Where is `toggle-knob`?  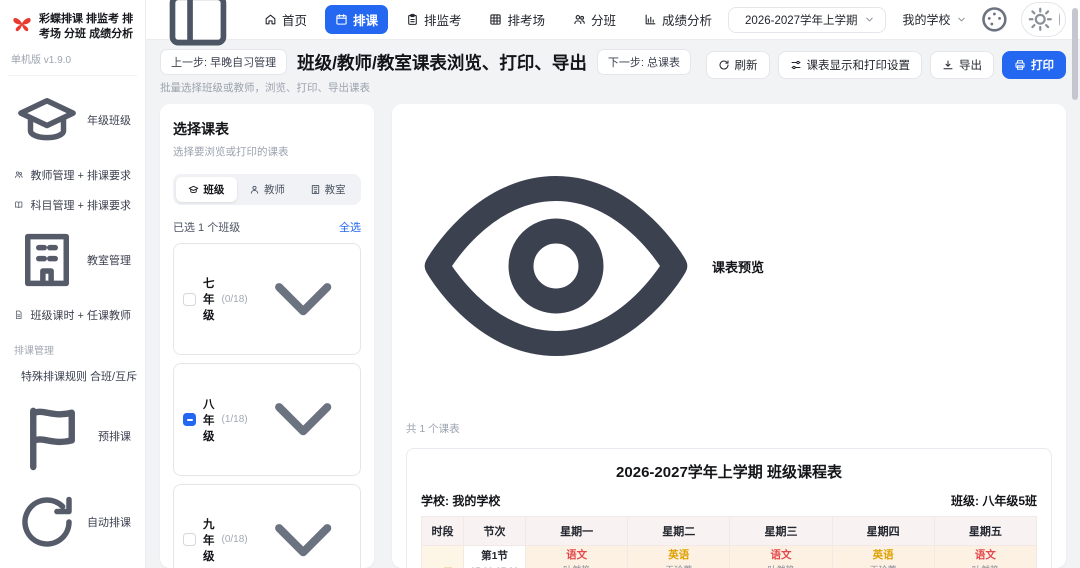
toggle-knob is located at coordinates (1059, 19).